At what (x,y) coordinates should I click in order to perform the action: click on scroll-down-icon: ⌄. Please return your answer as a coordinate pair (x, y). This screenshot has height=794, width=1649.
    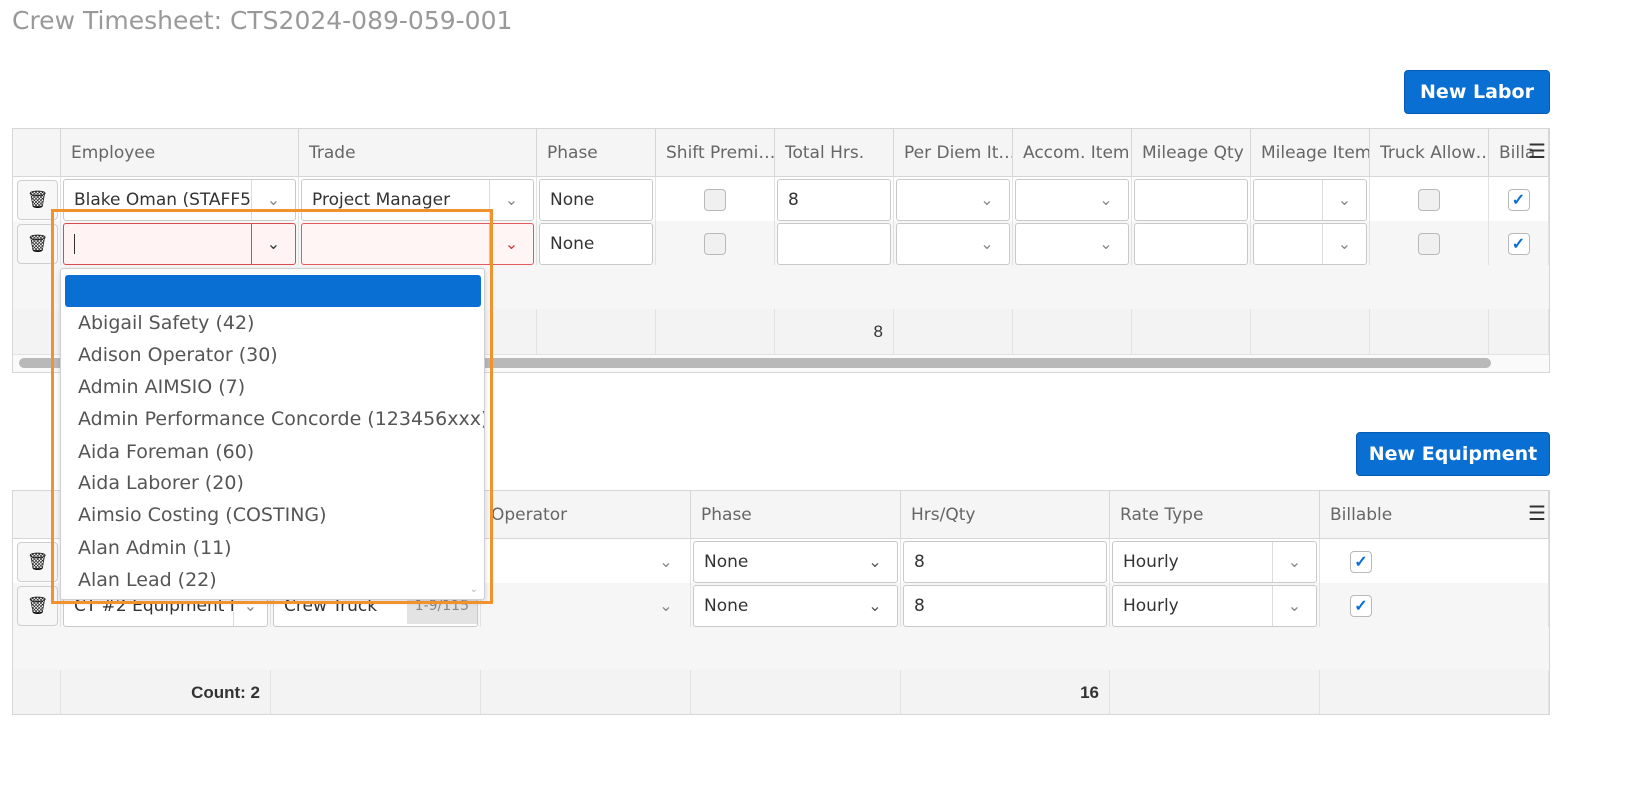
    Looking at the image, I should click on (474, 589).